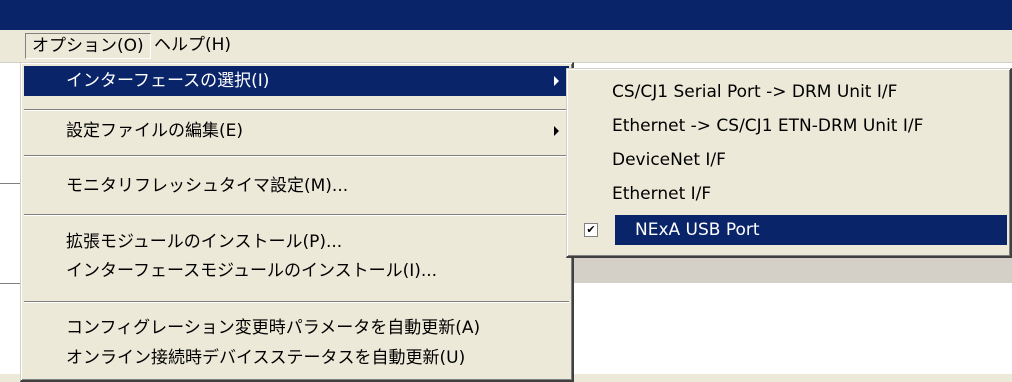 The width and height of the screenshot is (1012, 382). I want to click on submenu-item-serial-drm: CS/CJ1 Serial Port -> DRM Unit I/F, so click(788, 92).